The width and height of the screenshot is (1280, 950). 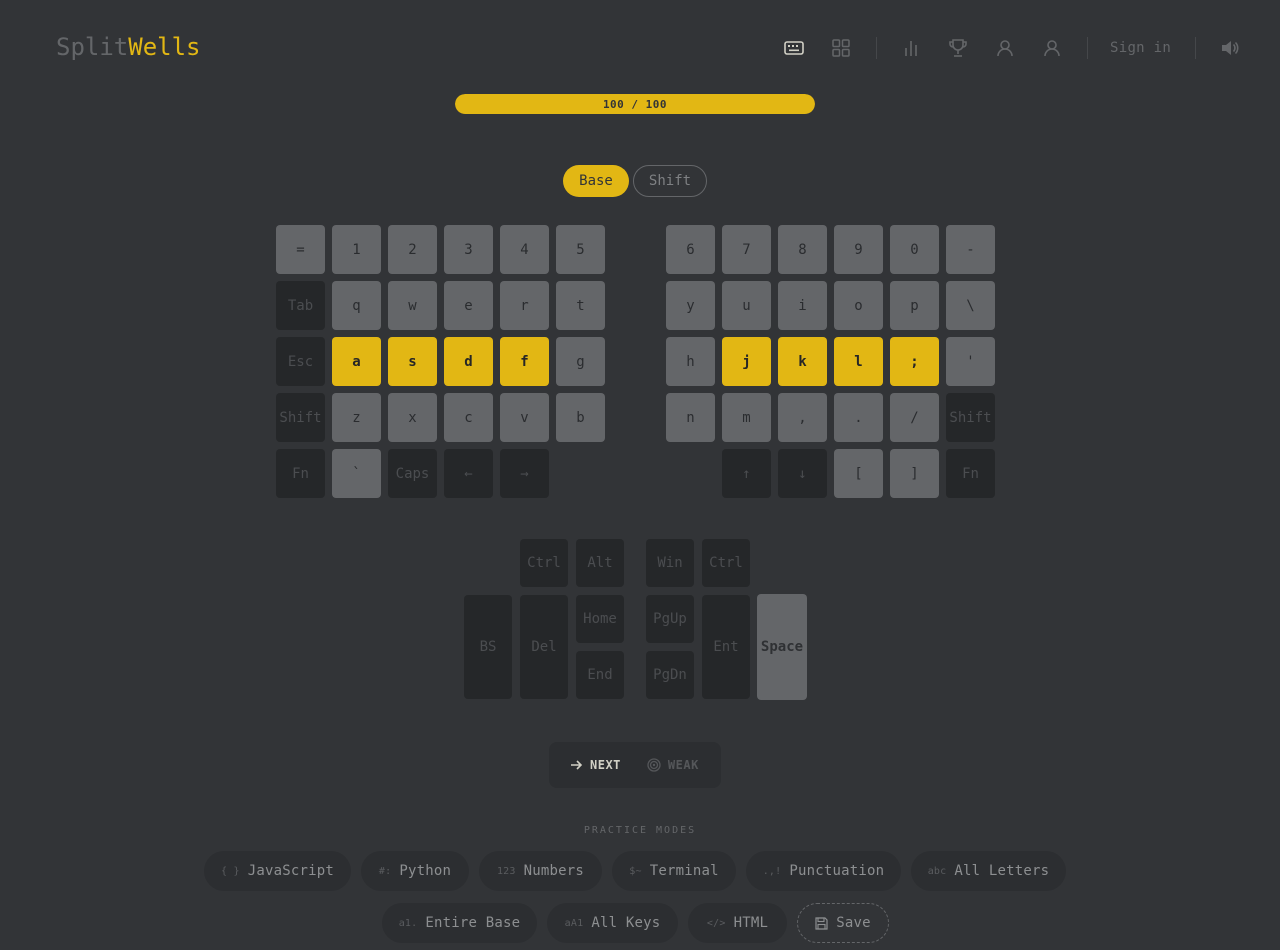 I want to click on key-left-r1-c1: q, so click(x=356, y=305).